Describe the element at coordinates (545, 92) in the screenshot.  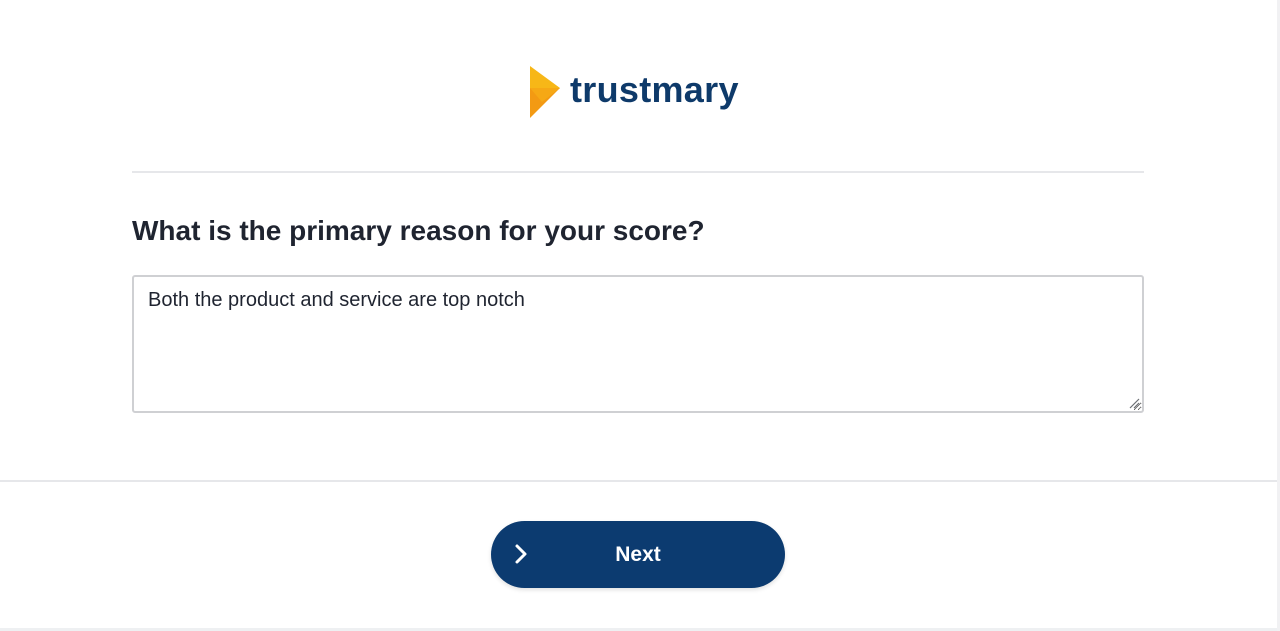
I see `trustmary-logo-icon` at that location.